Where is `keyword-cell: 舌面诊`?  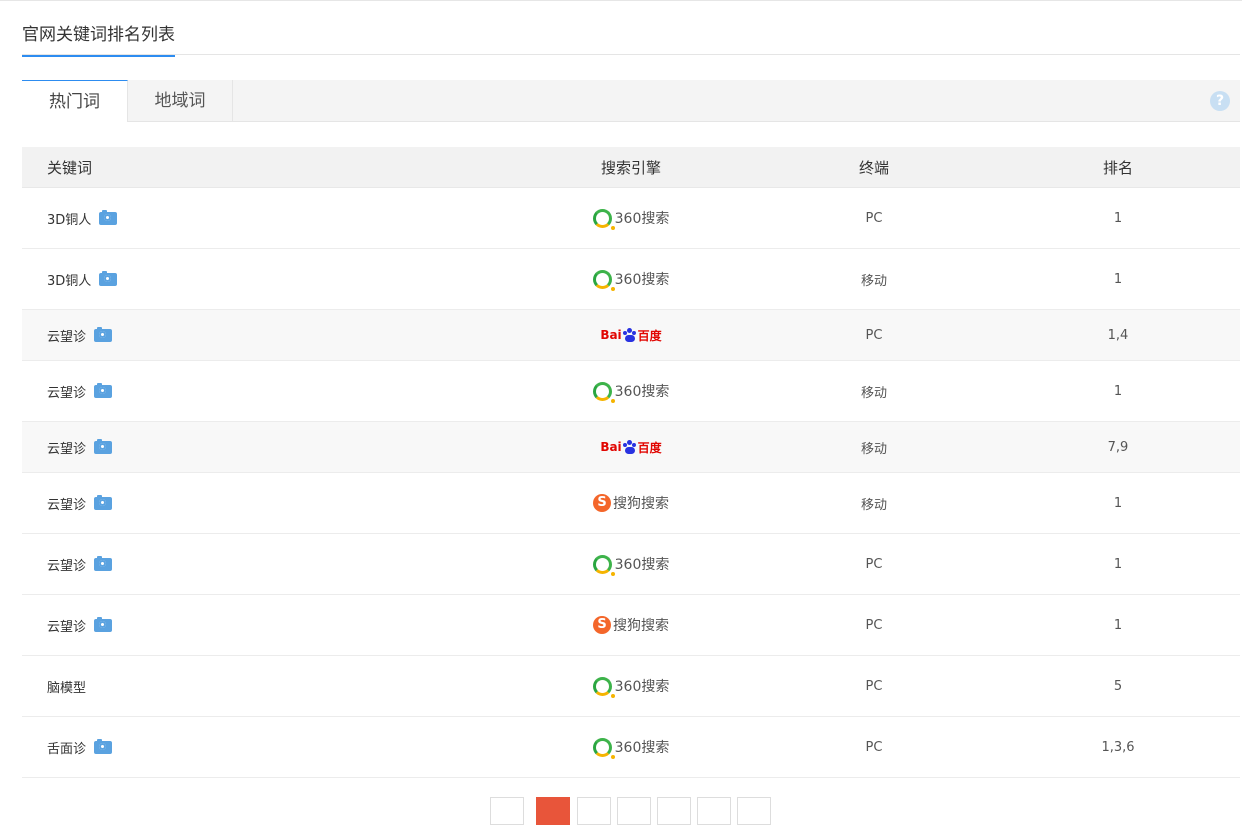 keyword-cell: 舌面诊 is located at coordinates (80, 747).